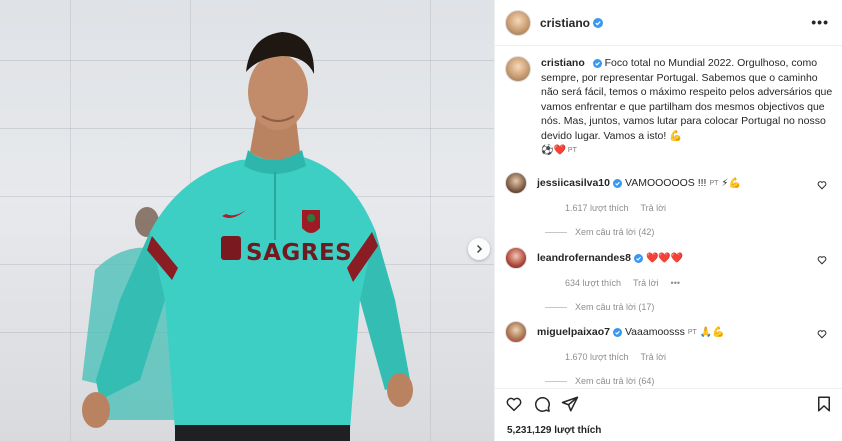 This screenshot has width=842, height=441. I want to click on view-replies-label: Xem câu trả lời (17), so click(615, 307).